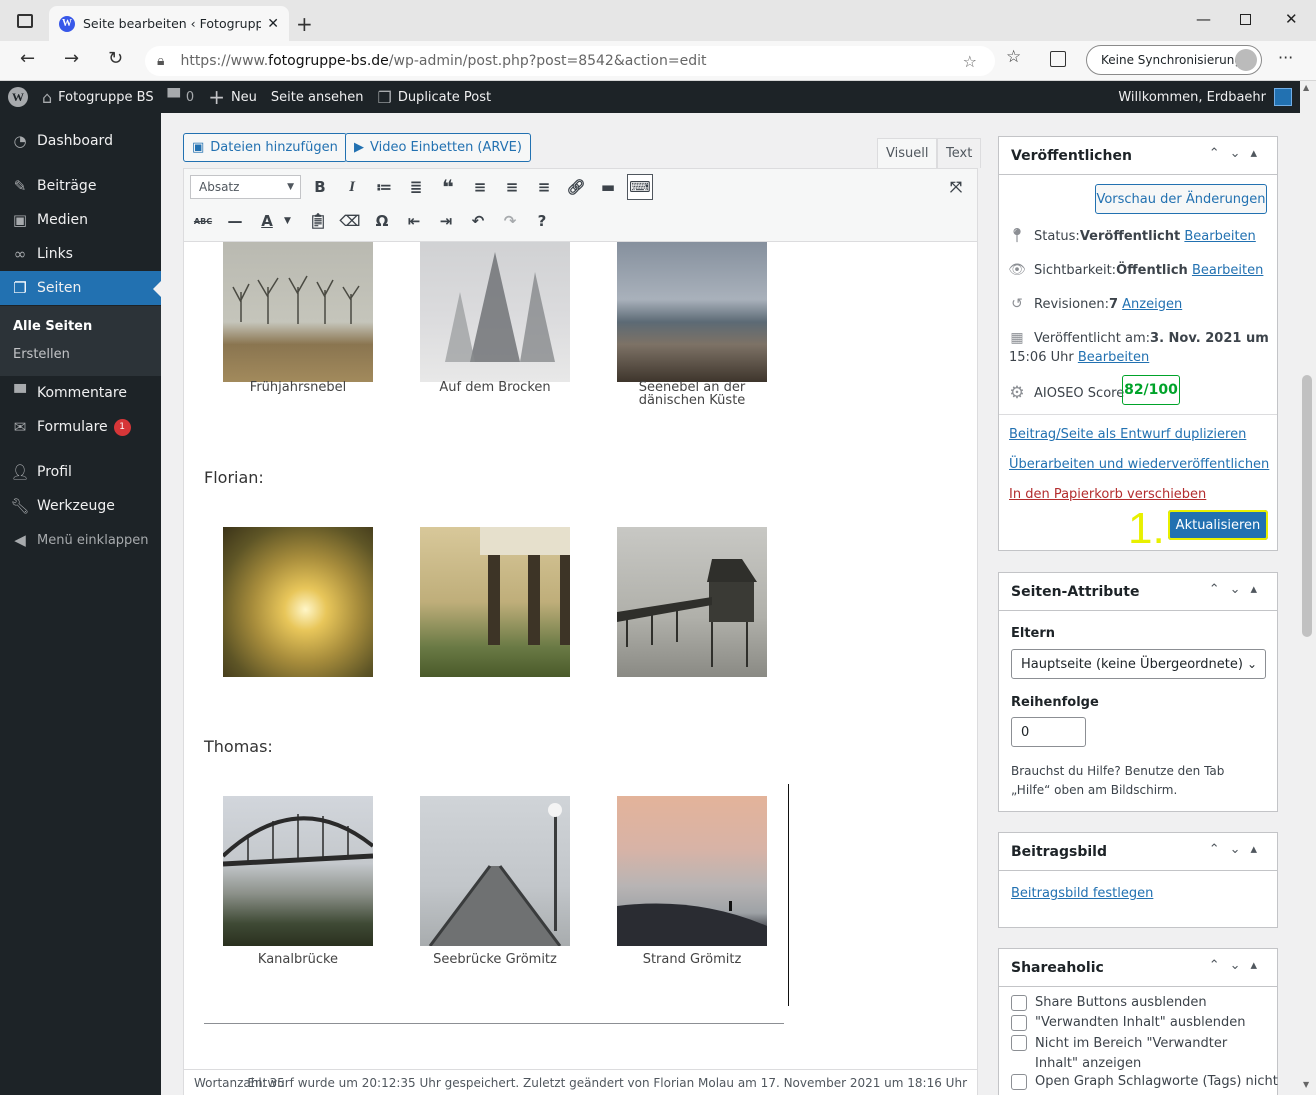 This screenshot has height=1095, width=1316. Describe the element at coordinates (480, 187) in the screenshot. I see `align-left-icon: ≡` at that location.